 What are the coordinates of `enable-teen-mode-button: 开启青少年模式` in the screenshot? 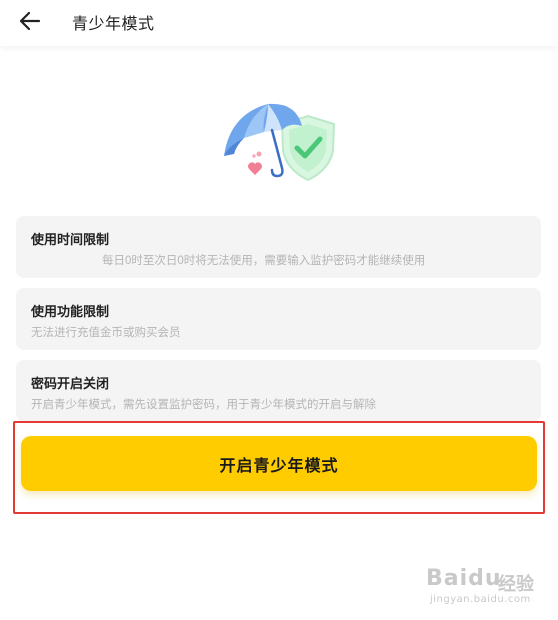 It's located at (279, 463).